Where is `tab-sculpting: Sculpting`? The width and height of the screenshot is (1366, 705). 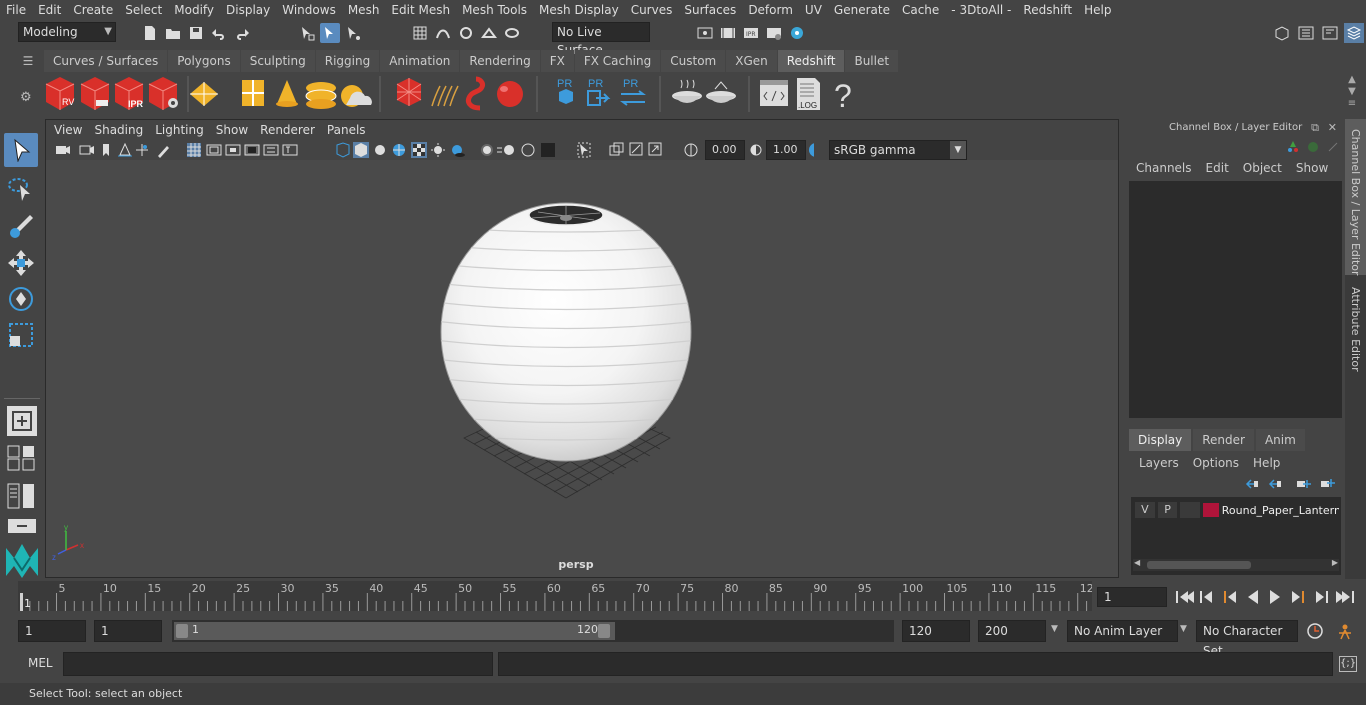
tab-sculpting: Sculpting is located at coordinates (277, 61).